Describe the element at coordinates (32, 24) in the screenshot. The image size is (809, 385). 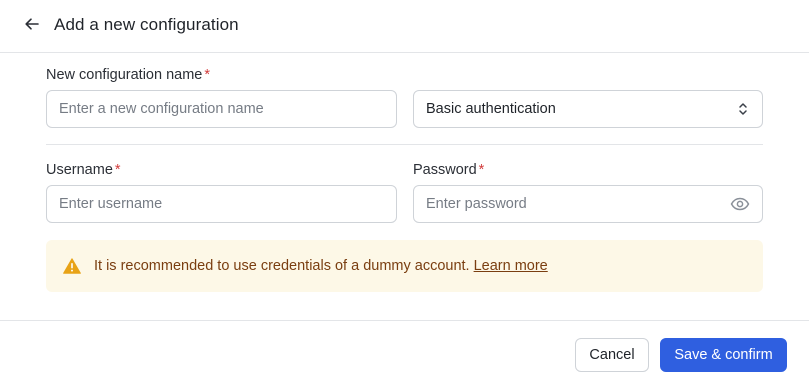
I see `arrow-left-icon` at that location.